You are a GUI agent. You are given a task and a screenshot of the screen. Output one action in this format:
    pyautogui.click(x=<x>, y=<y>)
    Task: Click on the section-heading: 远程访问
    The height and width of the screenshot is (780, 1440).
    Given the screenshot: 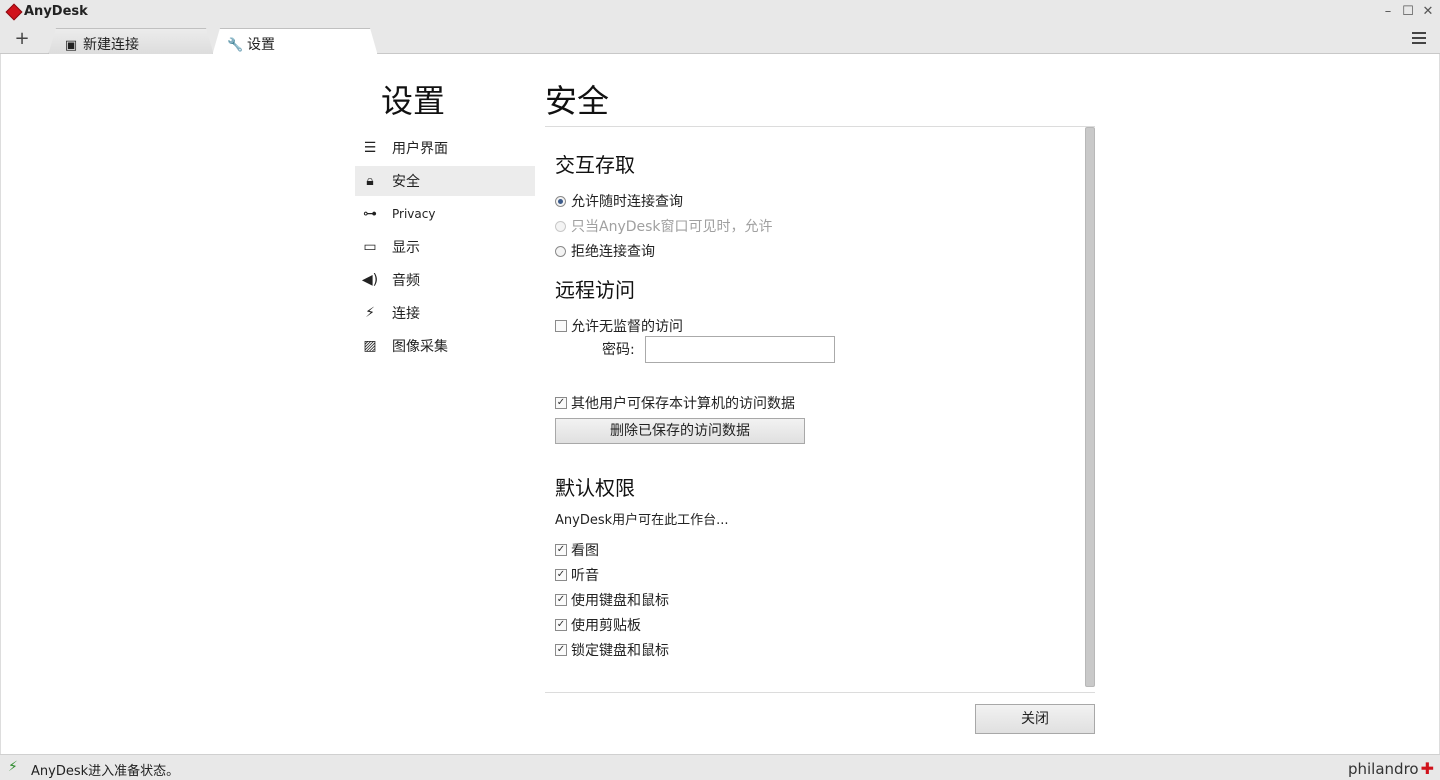 What is the action you would take?
    pyautogui.click(x=595, y=290)
    